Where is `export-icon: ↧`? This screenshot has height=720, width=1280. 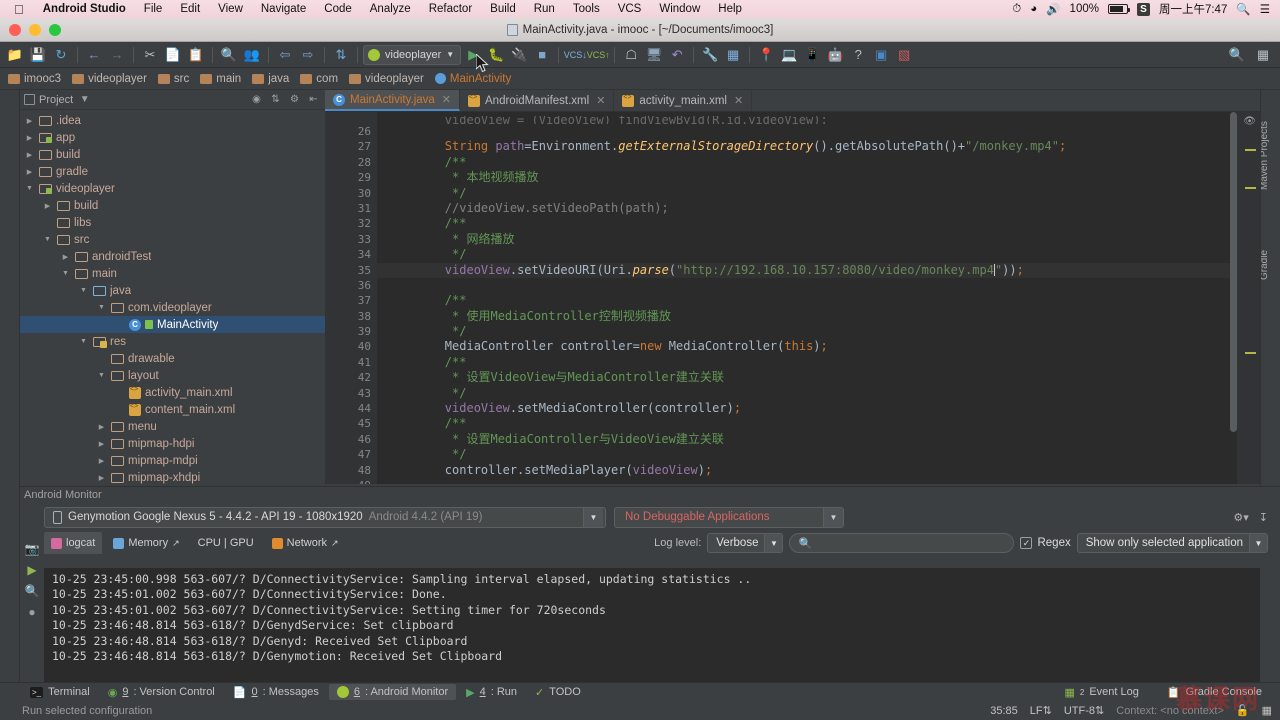
export-icon: ↧ is located at coordinates (1263, 517).